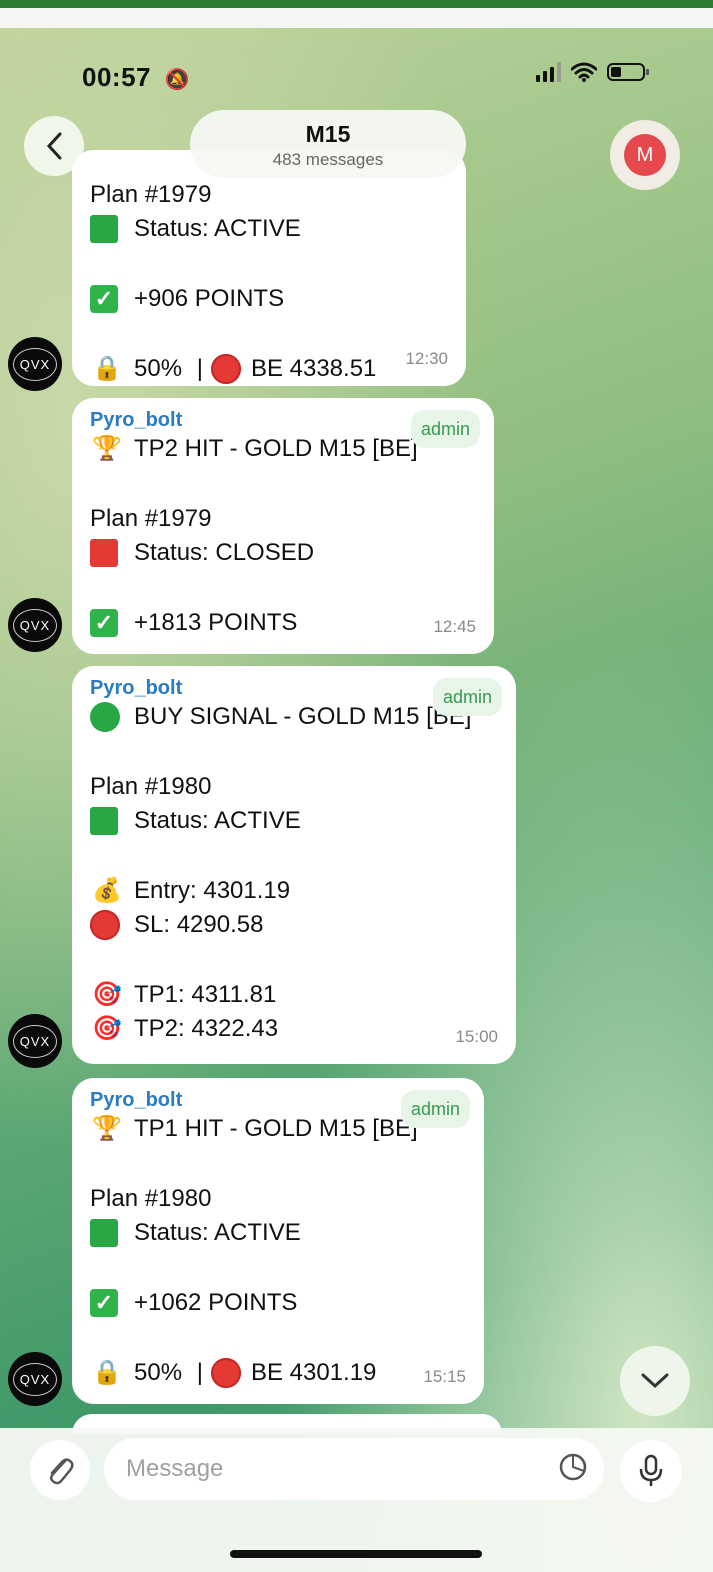 This screenshot has width=713, height=1572. What do you see at coordinates (454, 626) in the screenshot?
I see `message-time: 12:45` at bounding box center [454, 626].